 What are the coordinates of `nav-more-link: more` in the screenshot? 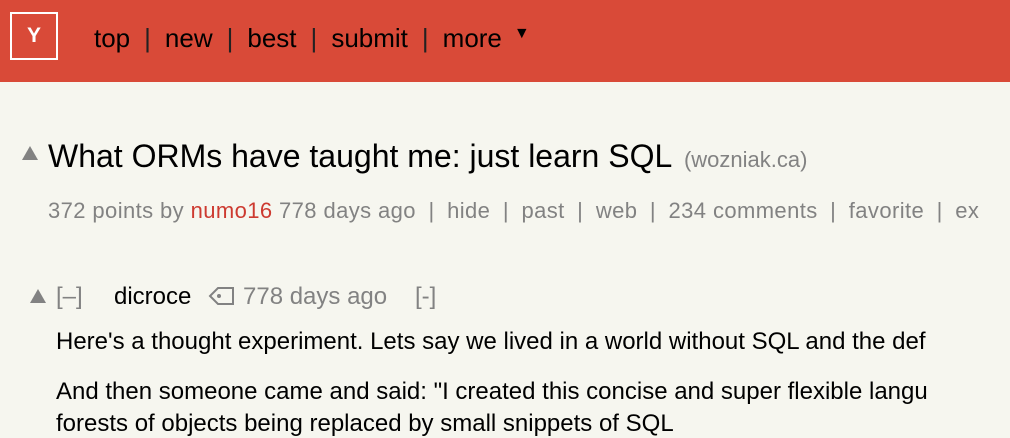 It's located at (472, 38).